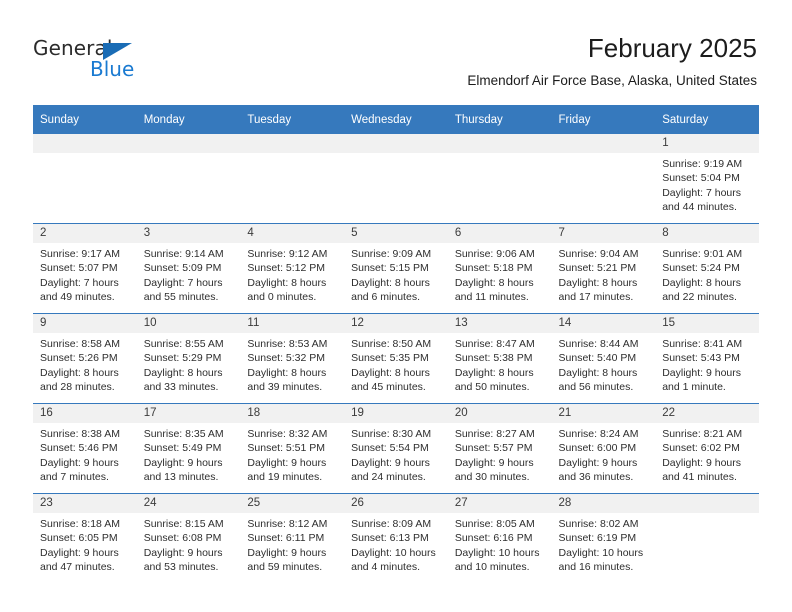 The image size is (792, 612). Describe the element at coordinates (701, 448) in the screenshot. I see `sunset-text: Sunset: 6:02 PM` at that location.